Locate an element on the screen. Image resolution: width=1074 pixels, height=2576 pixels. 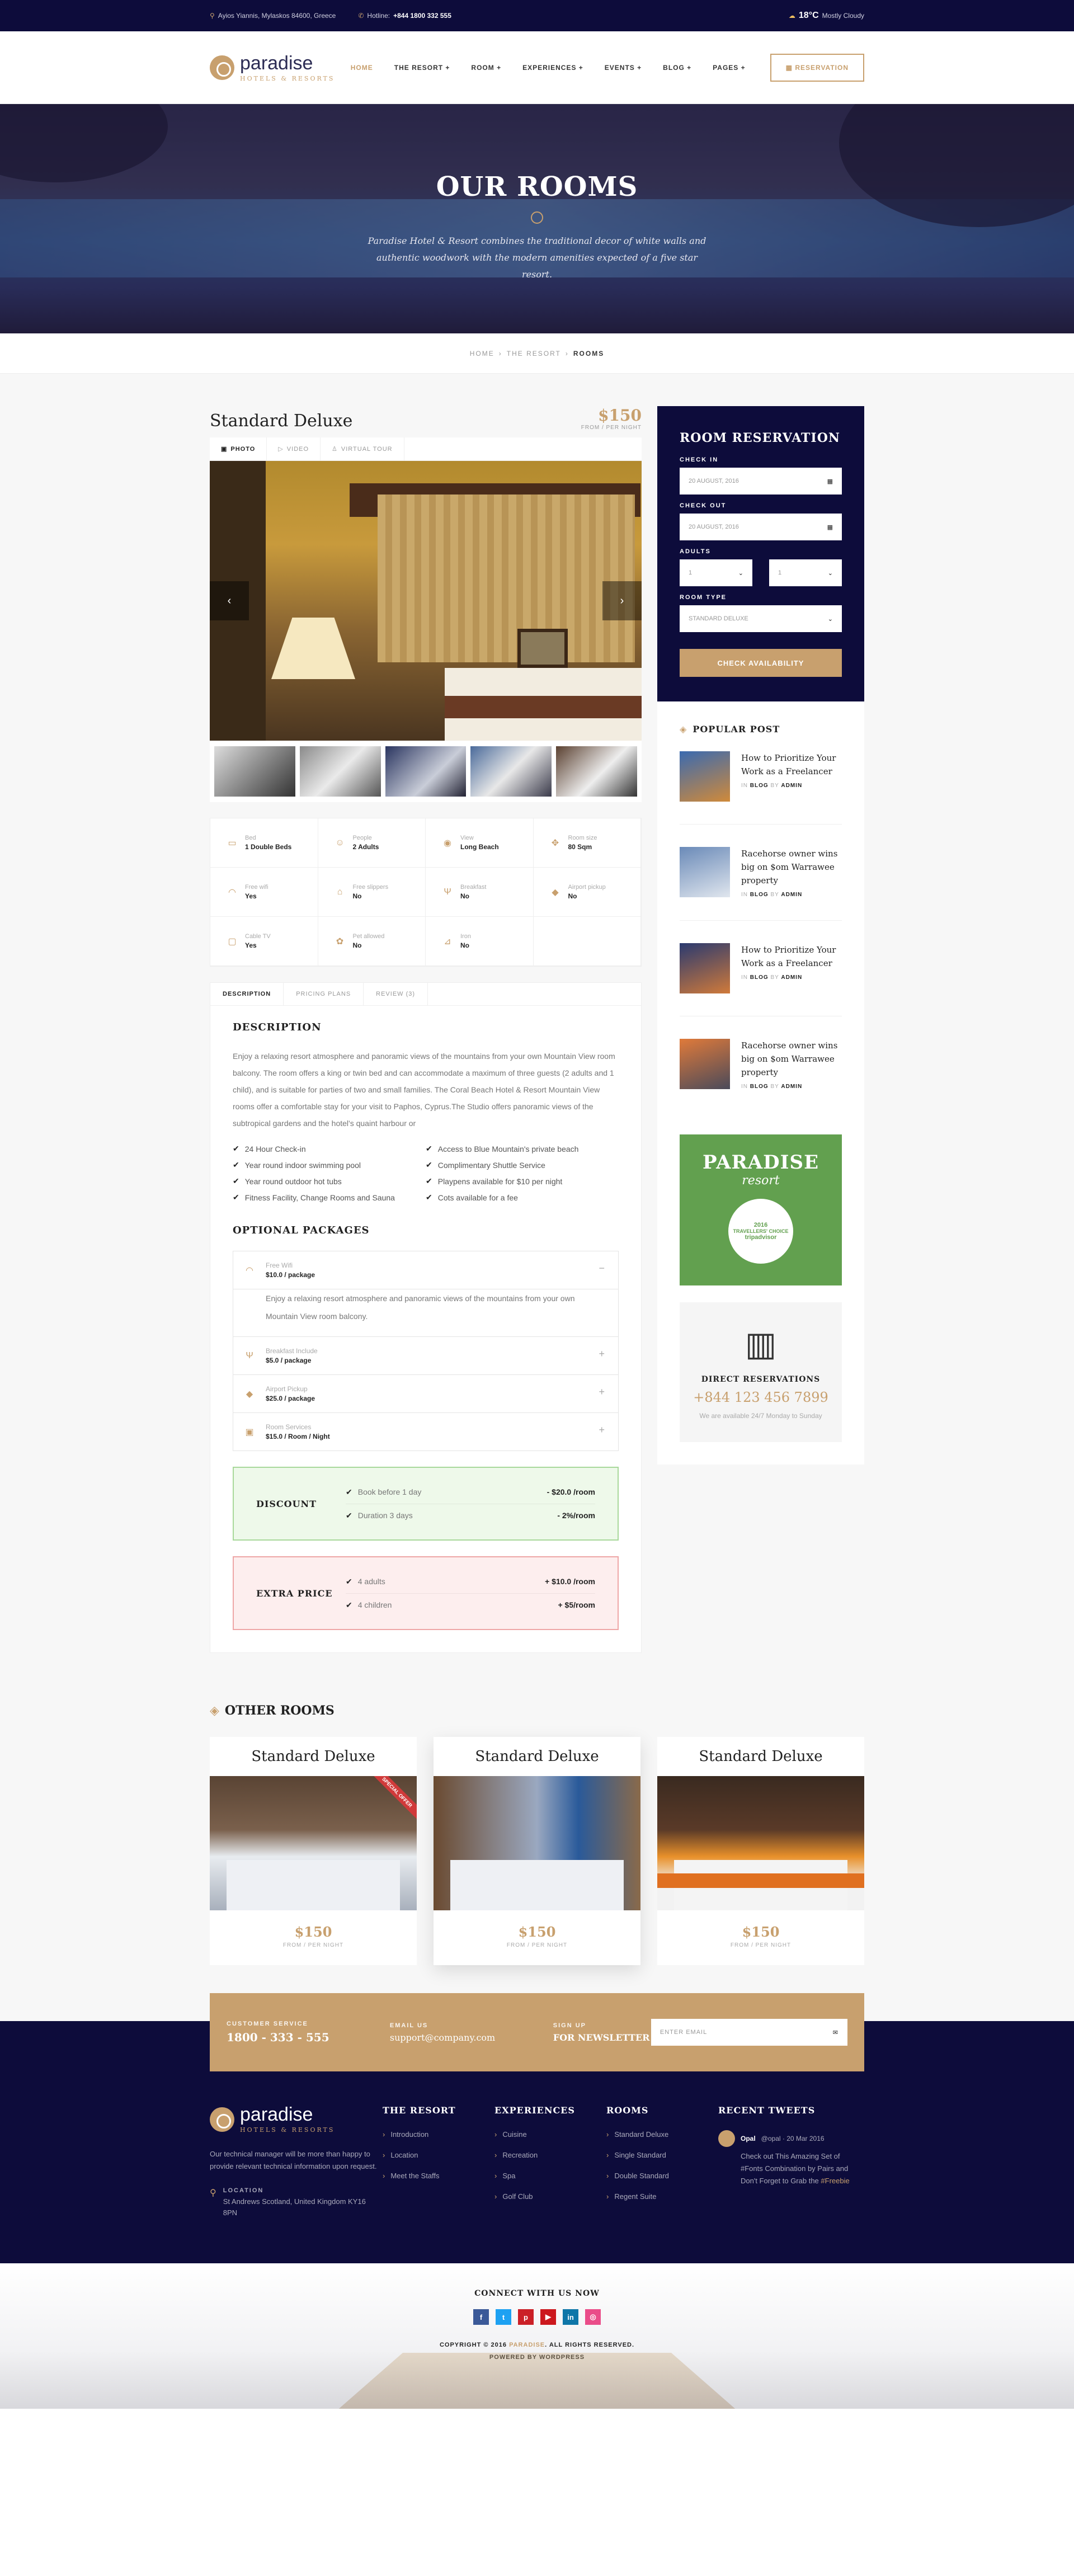
adults-select: 1 ⌄ is located at coordinates (716, 572).